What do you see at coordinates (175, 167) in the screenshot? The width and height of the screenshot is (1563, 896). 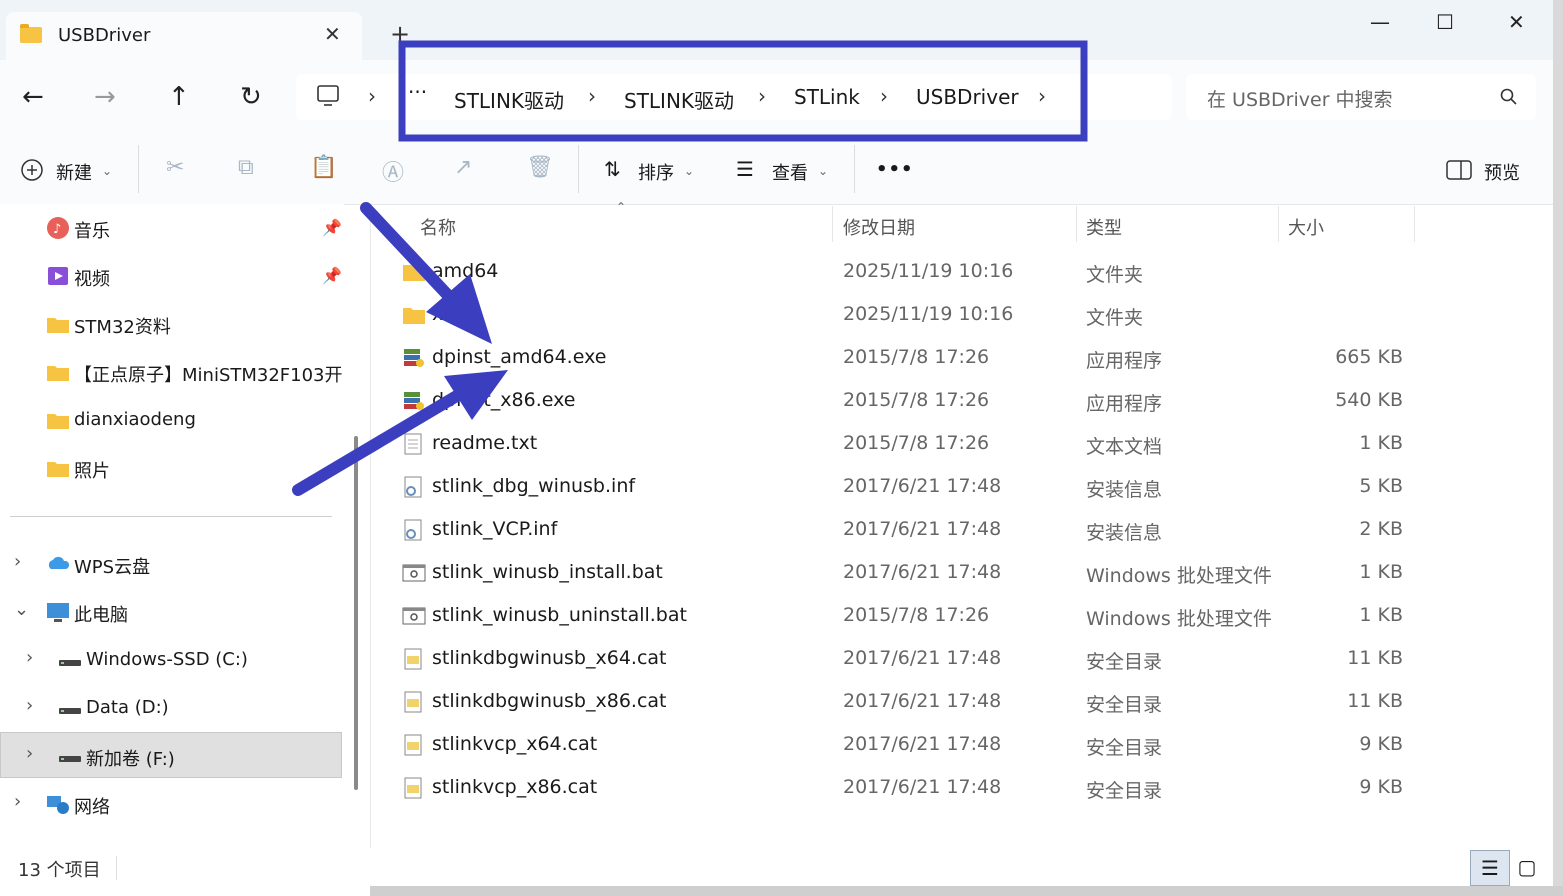 I see `cut-icon: ✂` at bounding box center [175, 167].